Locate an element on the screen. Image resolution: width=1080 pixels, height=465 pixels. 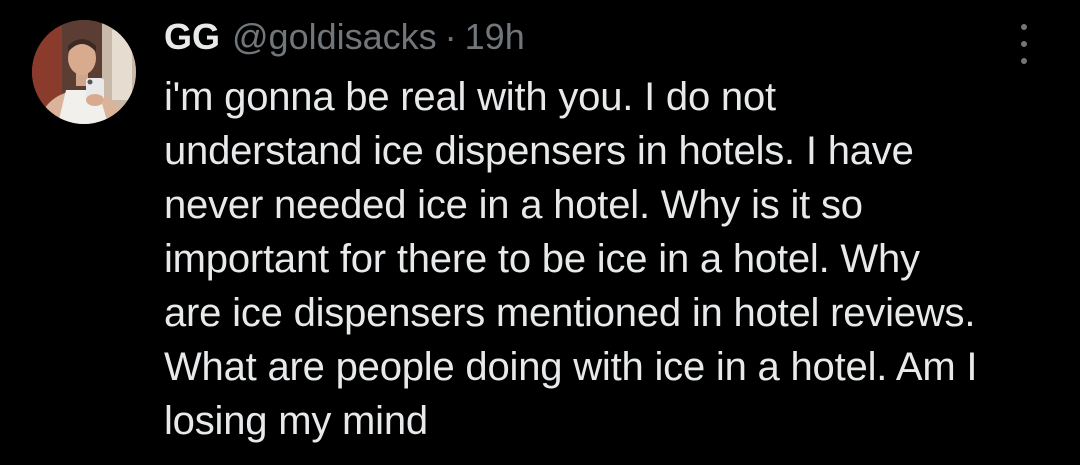
user-handle: @goldisacks is located at coordinates (334, 37).